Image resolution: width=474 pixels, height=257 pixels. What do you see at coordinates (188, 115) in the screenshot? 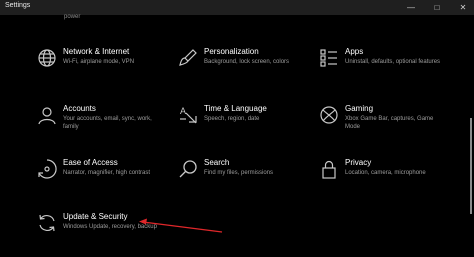
I see `time-language-icon: A` at bounding box center [188, 115].